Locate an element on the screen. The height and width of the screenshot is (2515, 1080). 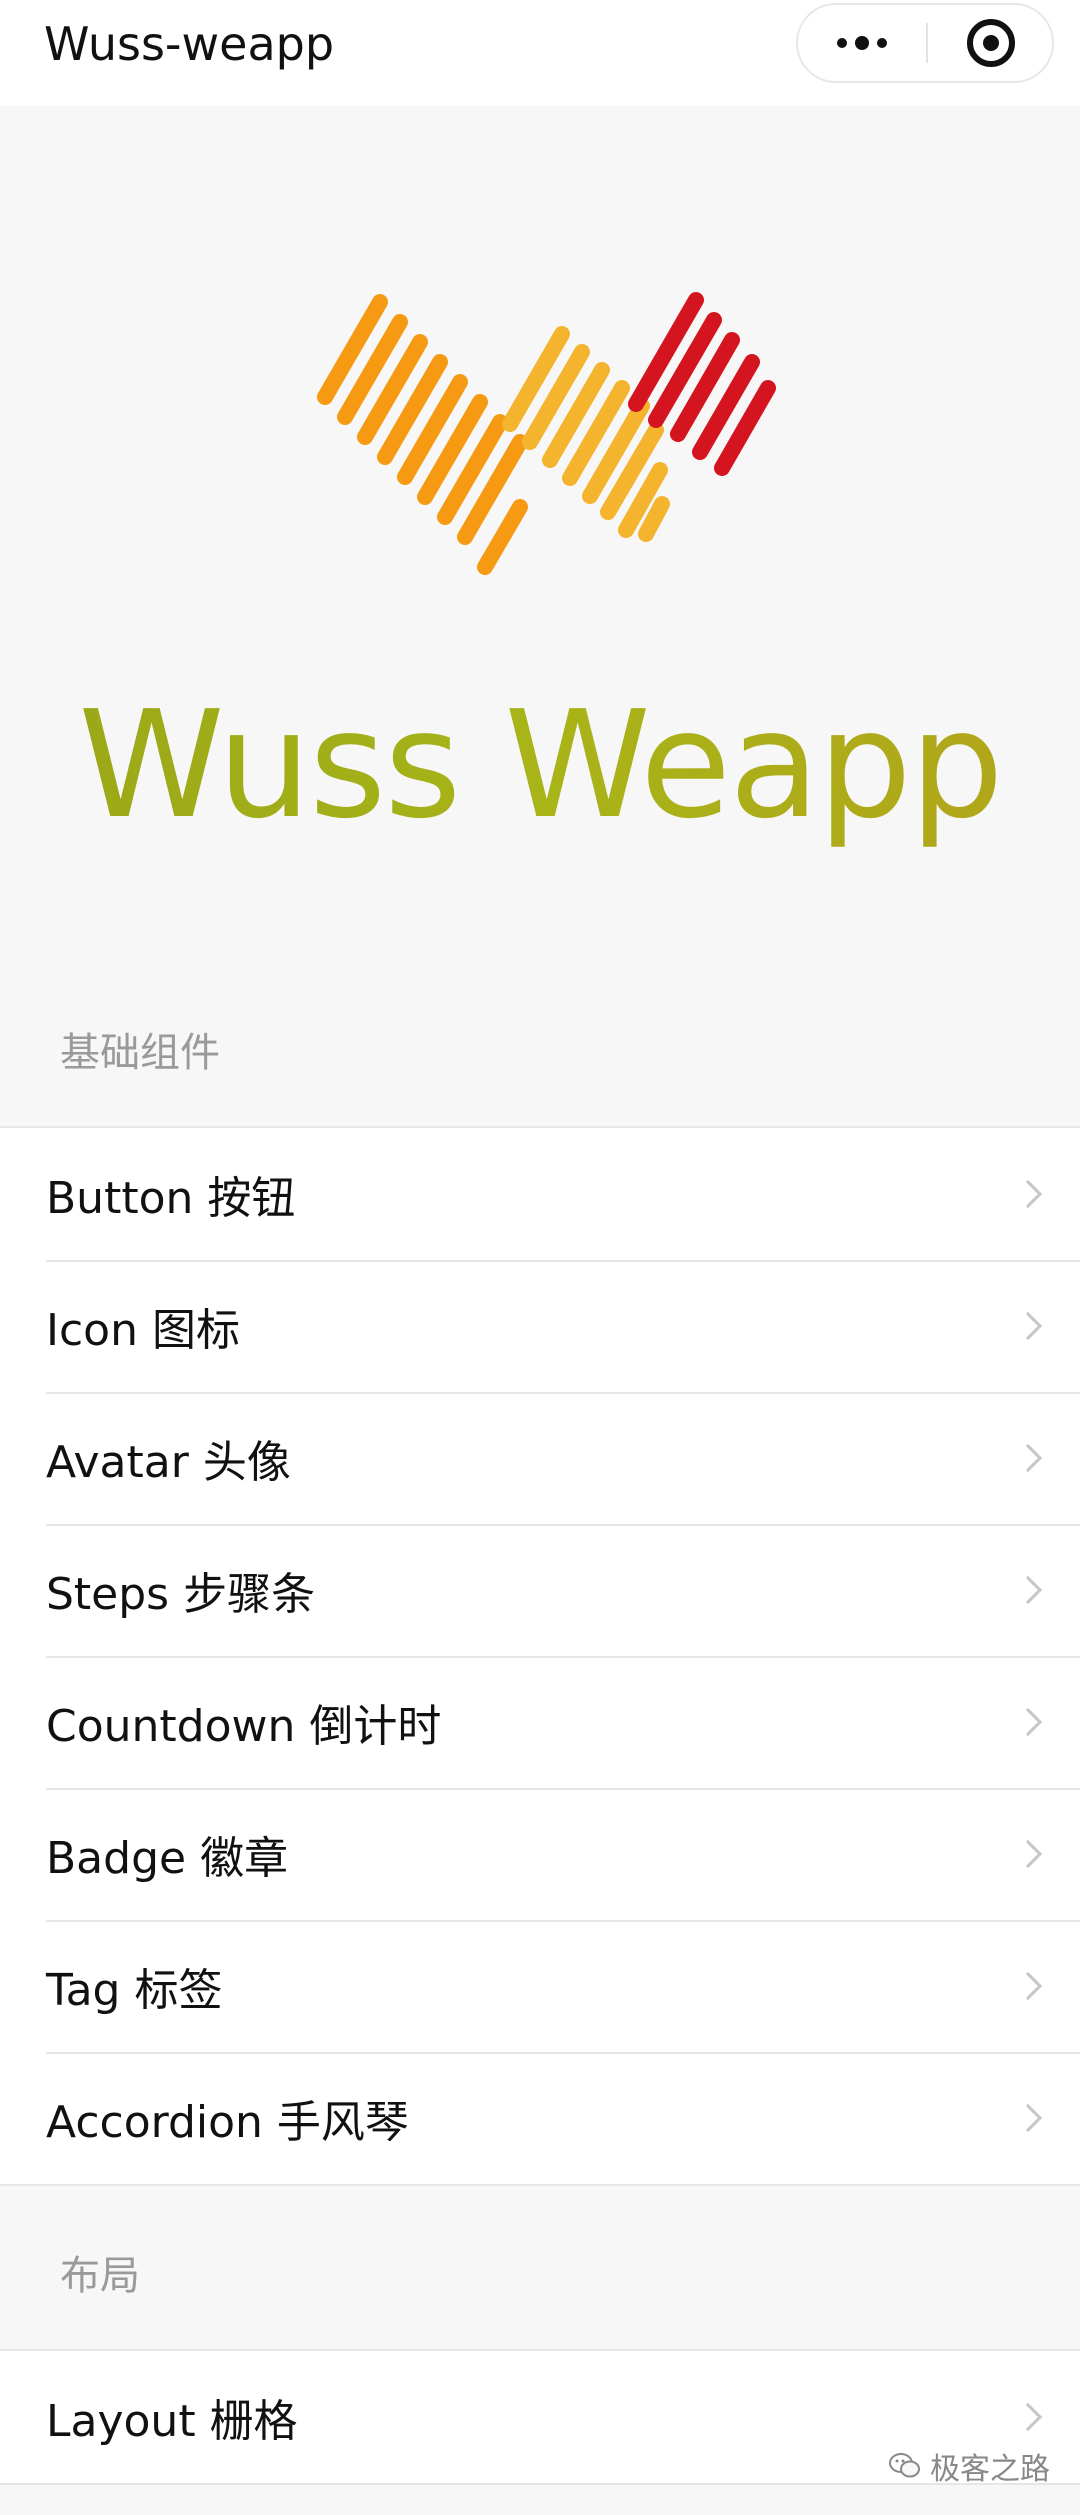
page-title: Wuss-weapp is located at coordinates (189, 44).